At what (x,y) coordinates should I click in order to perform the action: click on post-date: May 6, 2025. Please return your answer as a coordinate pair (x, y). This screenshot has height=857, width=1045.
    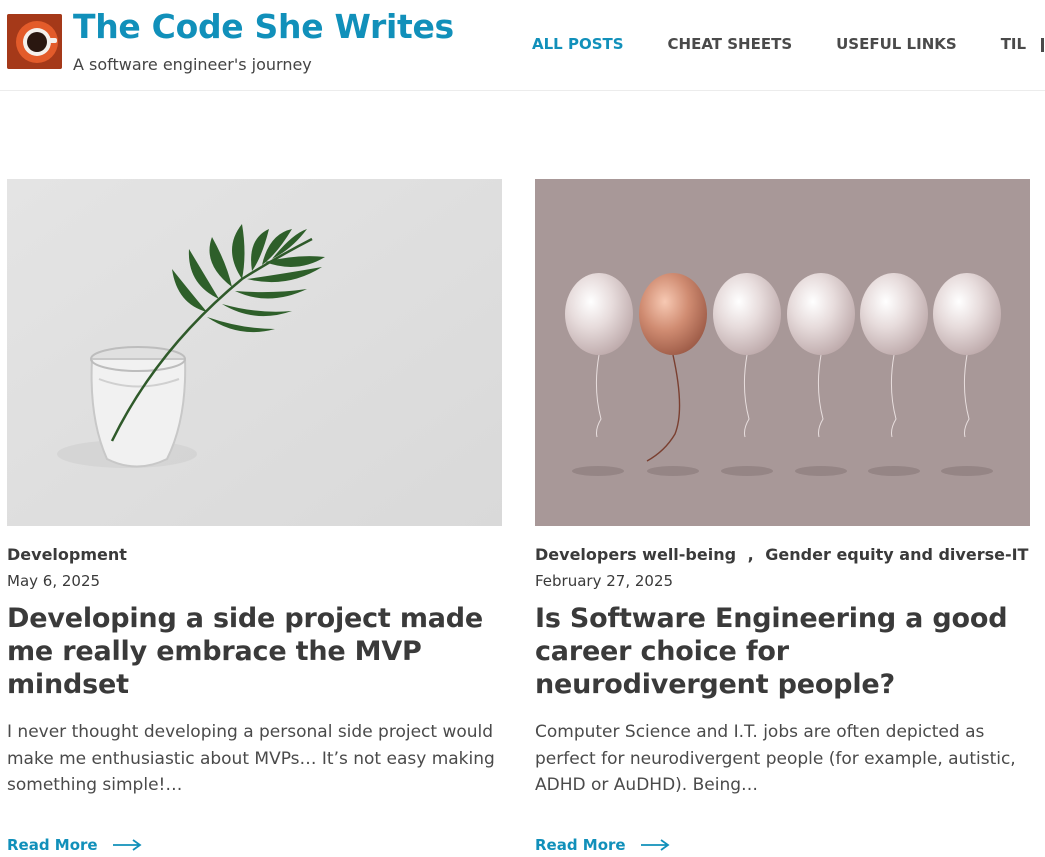
    Looking at the image, I should click on (54, 581).